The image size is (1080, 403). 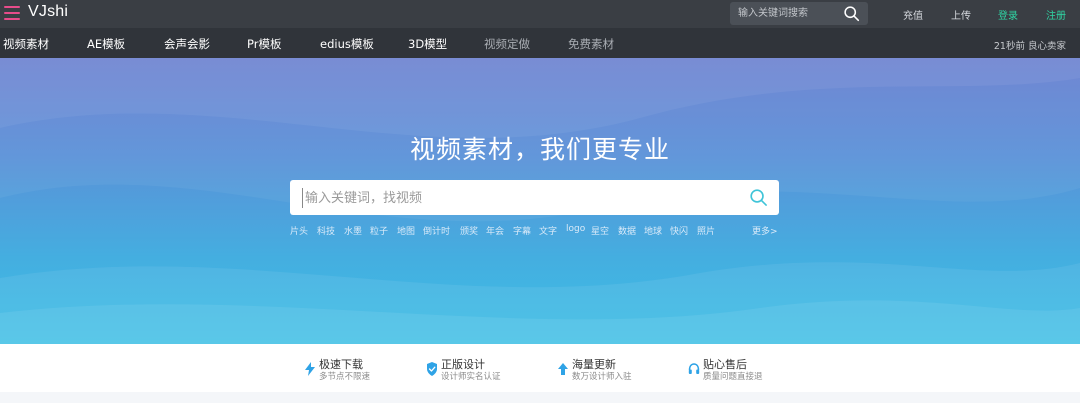 What do you see at coordinates (1029, 46) in the screenshot?
I see `activity-ticker: 21秒前 良心卖家` at bounding box center [1029, 46].